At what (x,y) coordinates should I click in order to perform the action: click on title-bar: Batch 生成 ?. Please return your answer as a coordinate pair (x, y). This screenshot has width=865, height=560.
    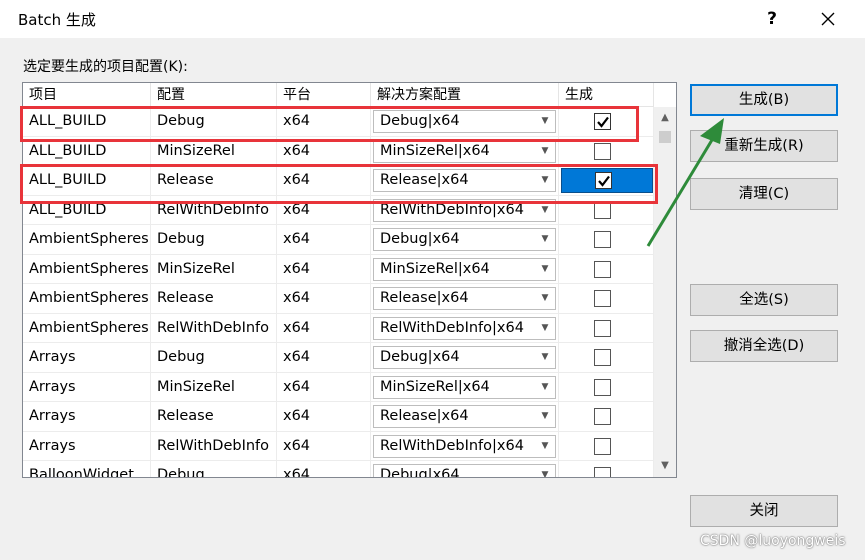
    Looking at the image, I should click on (432, 19).